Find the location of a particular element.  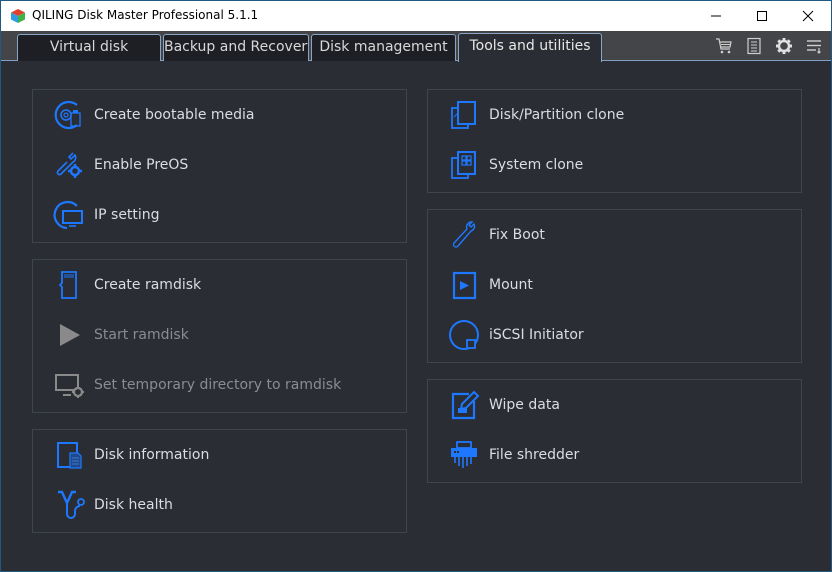

window-title: QILING Disk Master Professional 5.1.1 is located at coordinates (145, 15).